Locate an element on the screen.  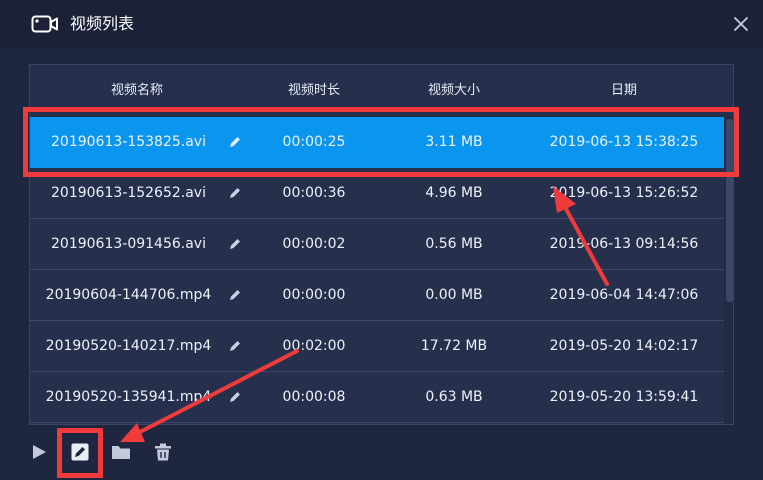
date-cell: 2019-05-20 13:59:41 is located at coordinates (624, 397).